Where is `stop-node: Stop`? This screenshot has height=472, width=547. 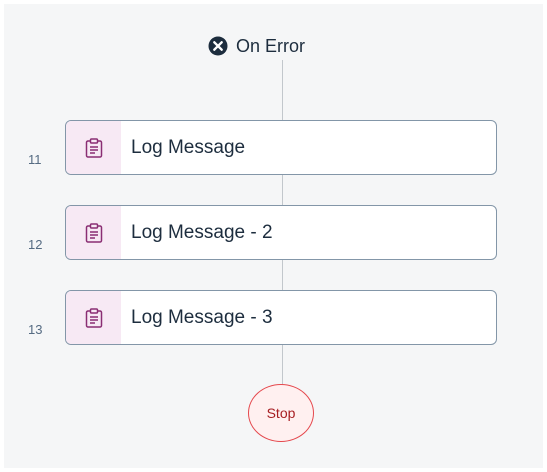 stop-node: Stop is located at coordinates (281, 413).